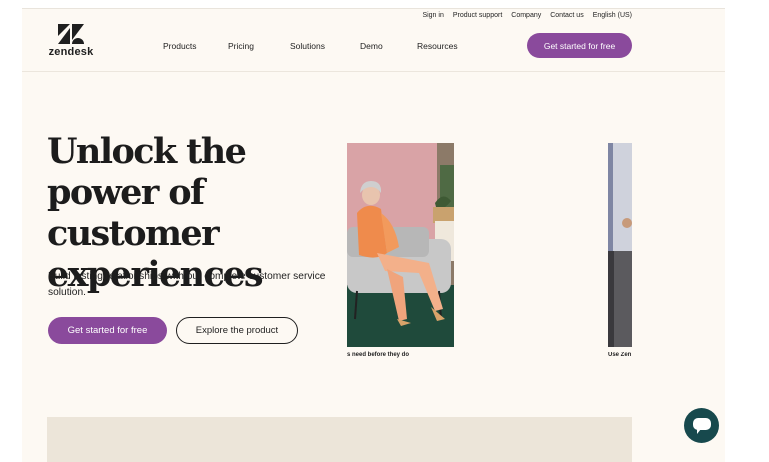  I want to click on language-selector: English (US), so click(612, 15).